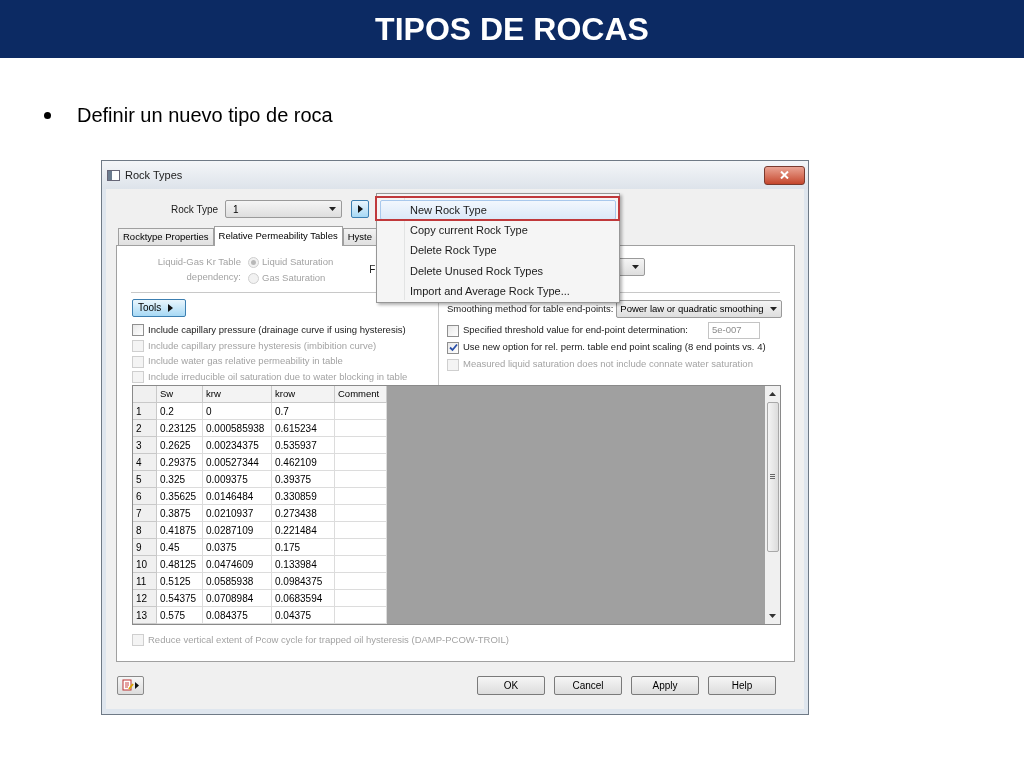 The height and width of the screenshot is (768, 1024). I want to click on table-cell: 0.535937, so click(303, 445).